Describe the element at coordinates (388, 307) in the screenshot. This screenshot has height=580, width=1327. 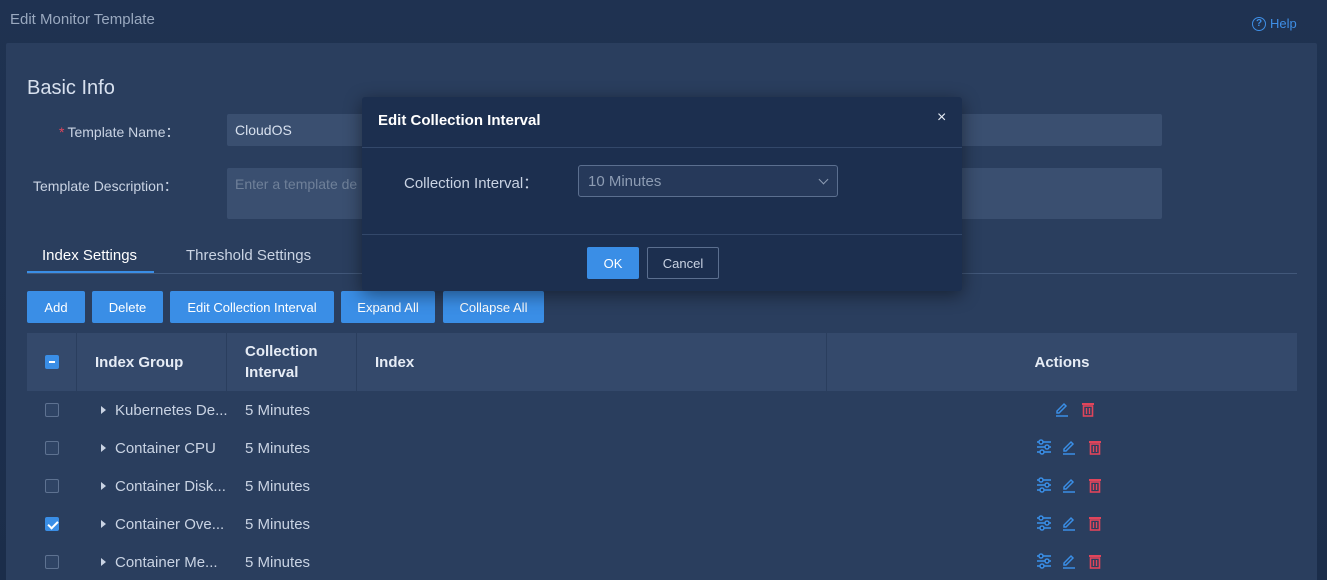
I see `expand-all-button: Expand All` at that location.